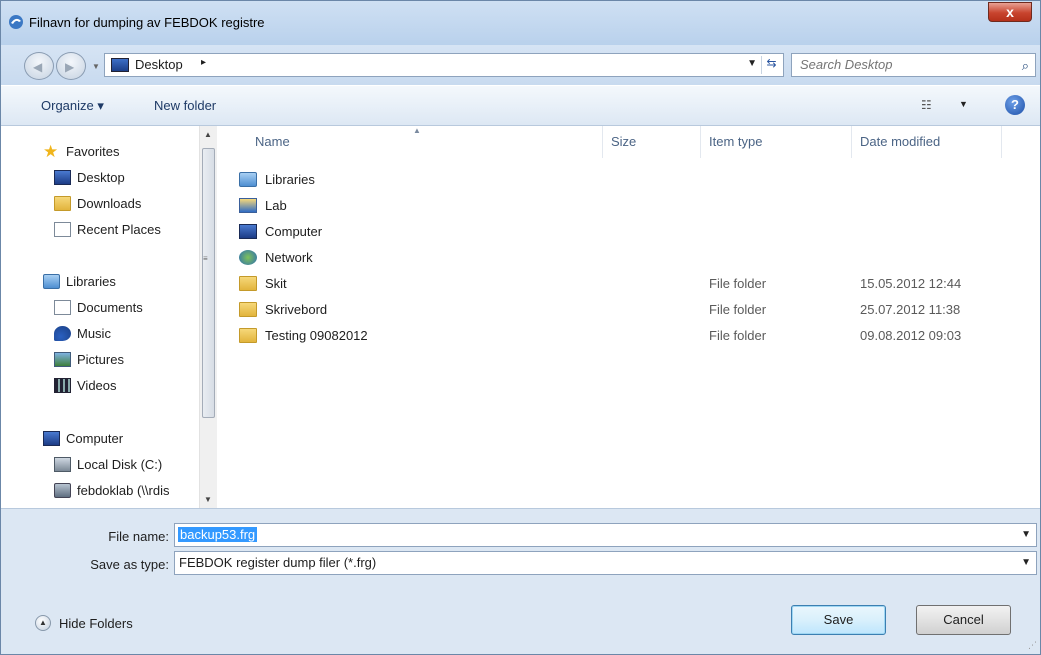 This screenshot has height=655, width=1041. What do you see at coordinates (276, 205) in the screenshot?
I see `item-name: Lab` at bounding box center [276, 205].